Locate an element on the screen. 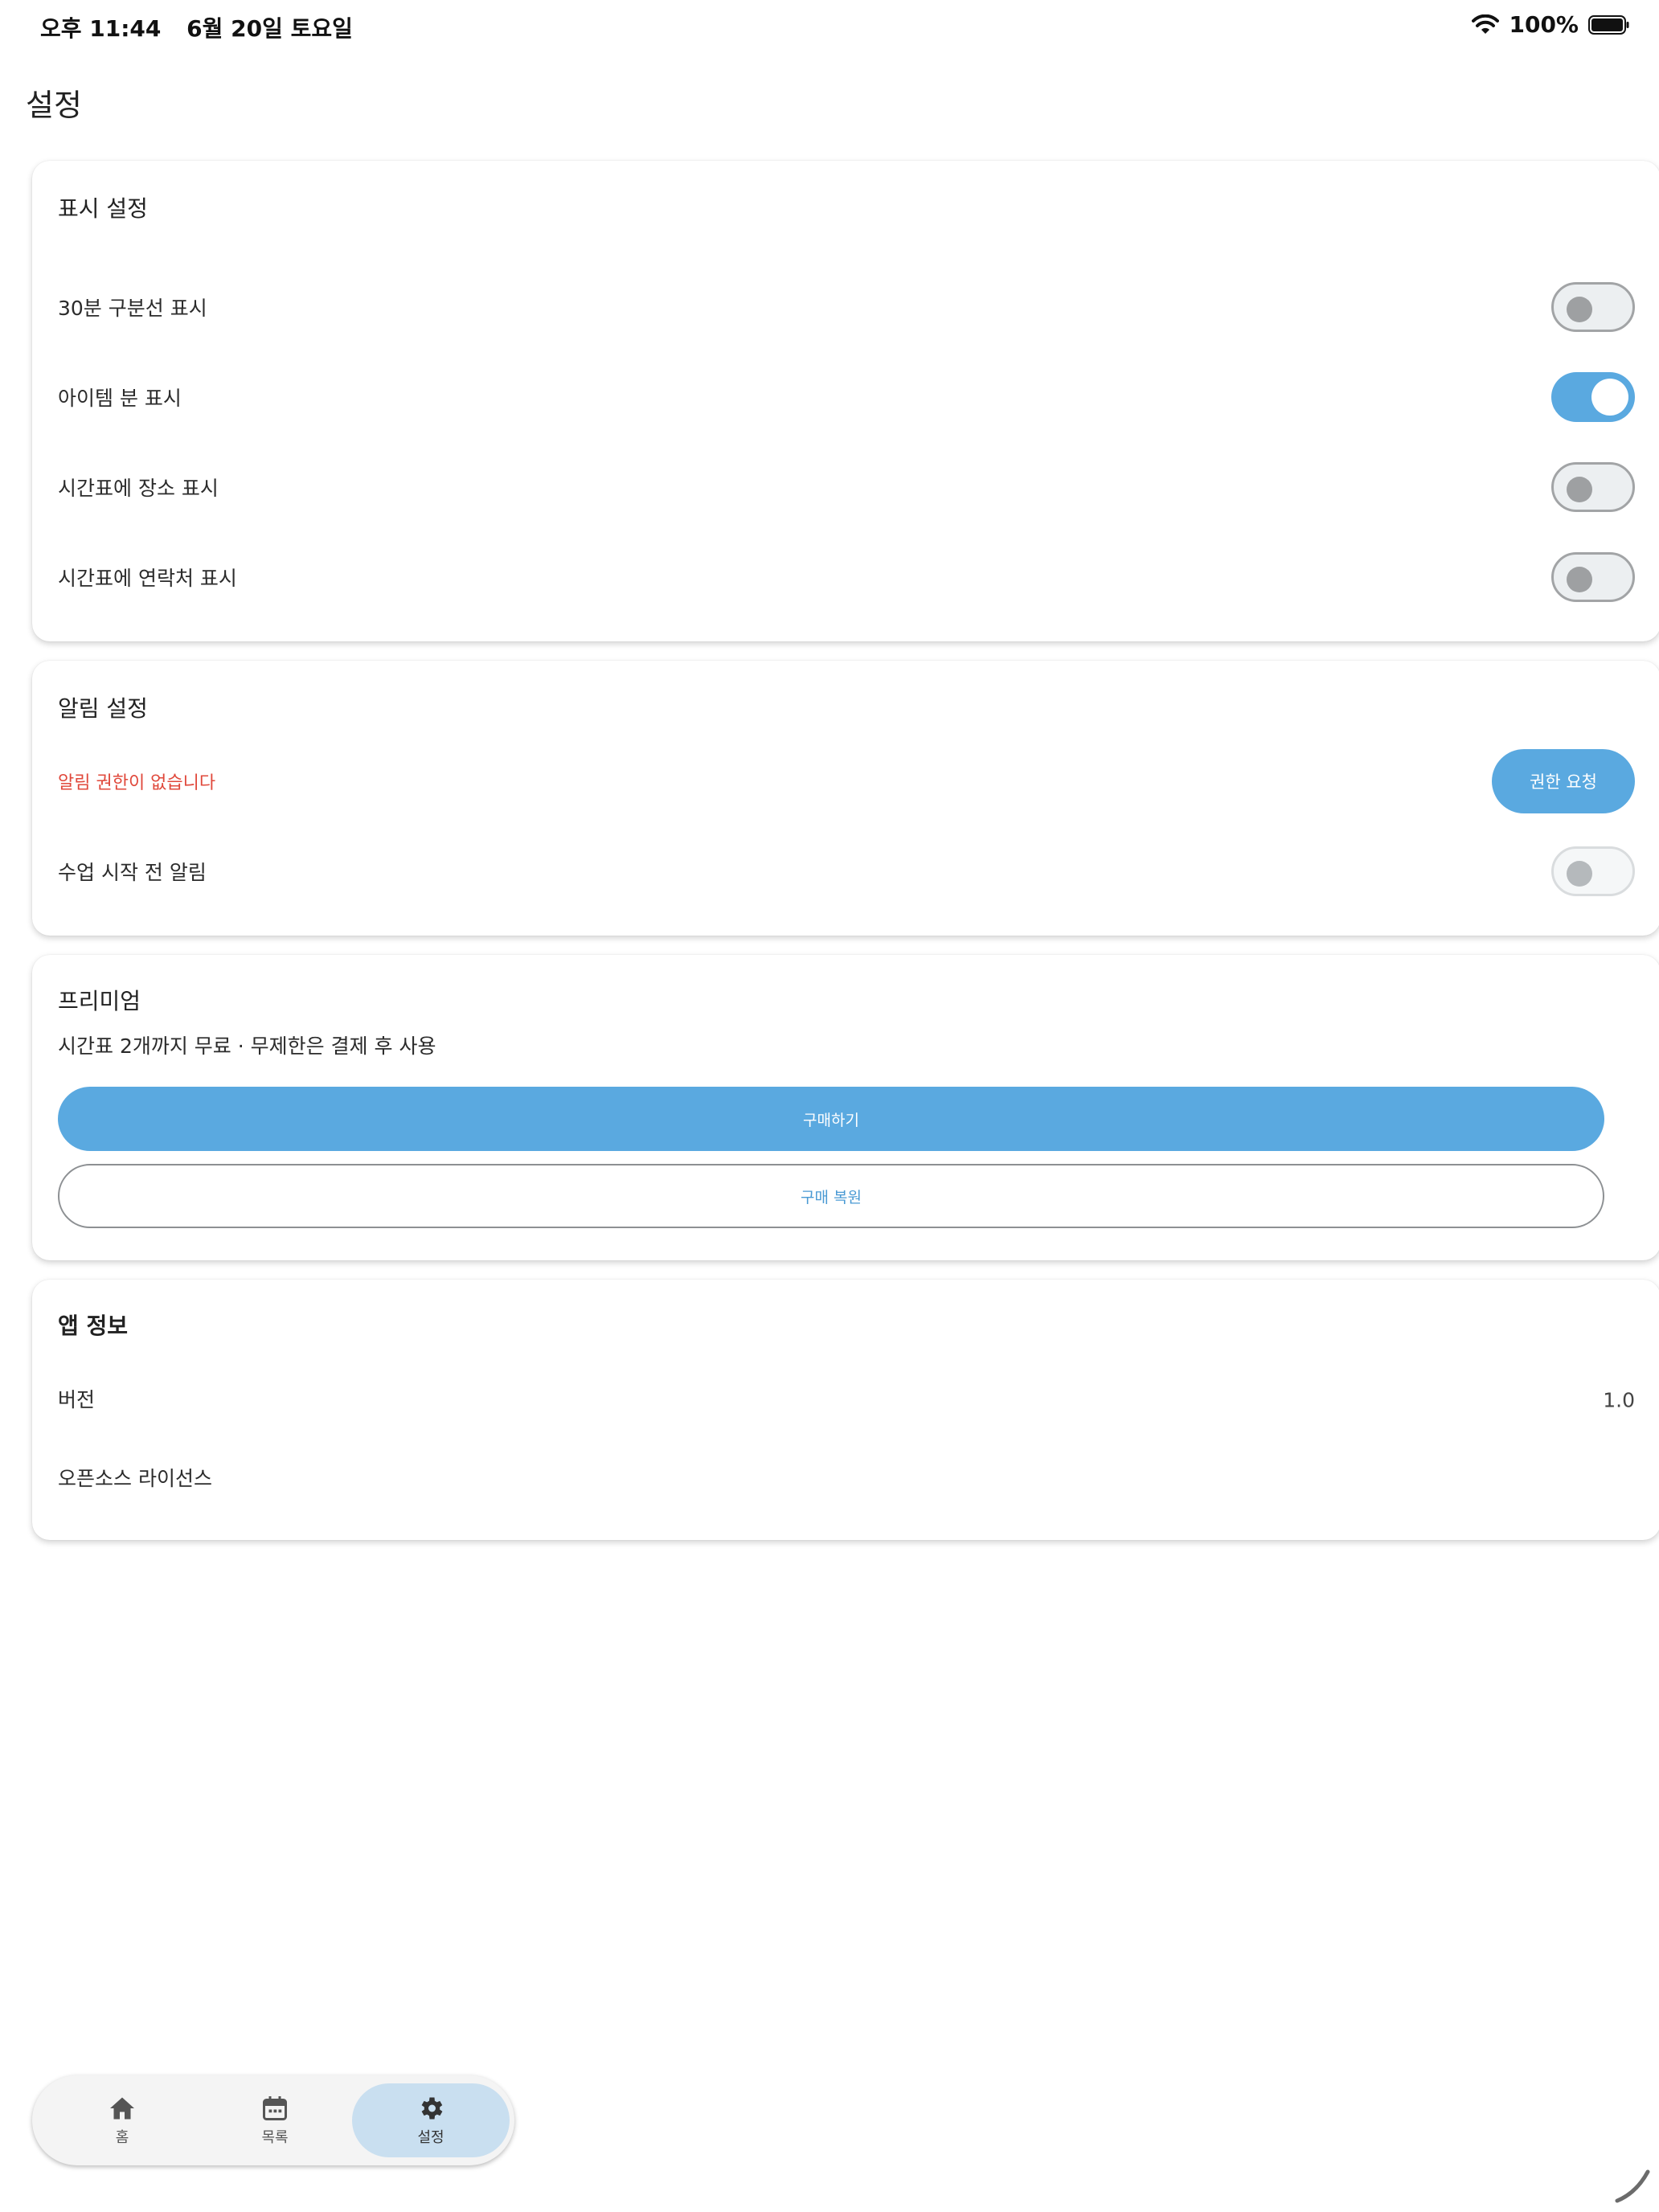 This screenshot has height=2212, width=1659. version-value: 1.0 is located at coordinates (1619, 1400).